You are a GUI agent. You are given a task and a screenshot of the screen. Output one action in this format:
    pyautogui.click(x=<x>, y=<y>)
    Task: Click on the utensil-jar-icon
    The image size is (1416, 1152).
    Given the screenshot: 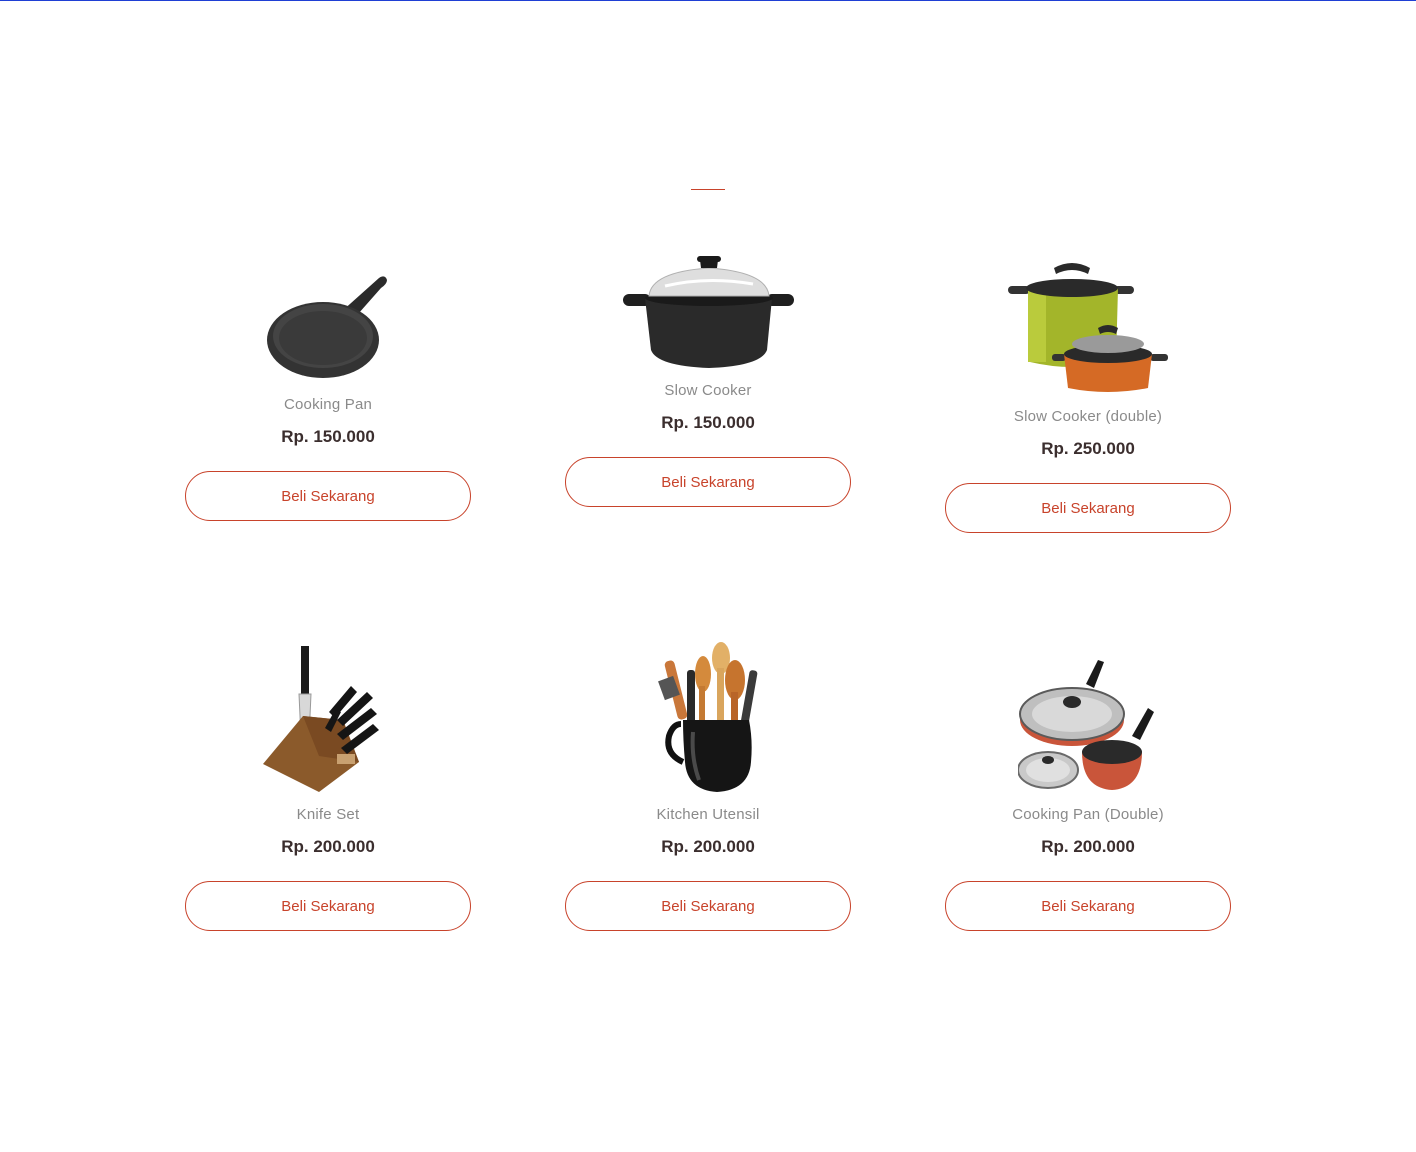 What is the action you would take?
    pyautogui.click(x=708, y=717)
    